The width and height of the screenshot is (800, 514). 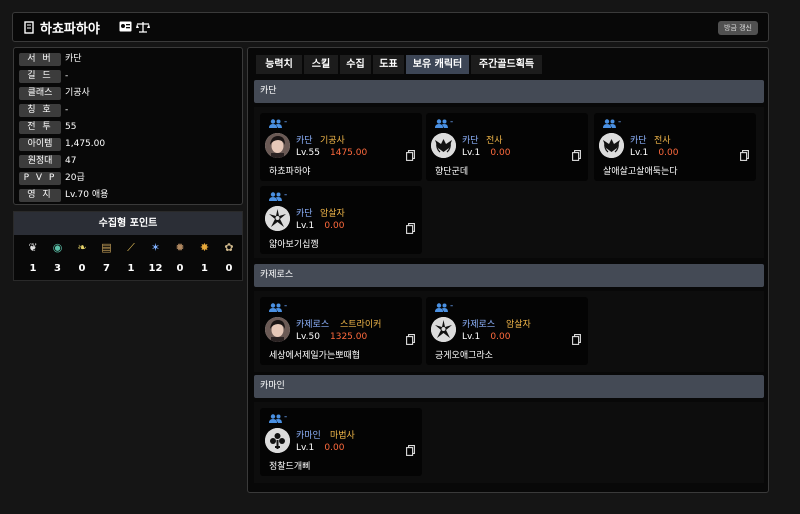 What do you see at coordinates (128, 223) in the screenshot?
I see `collectible-points-title: 수집형 포인트` at bounding box center [128, 223].